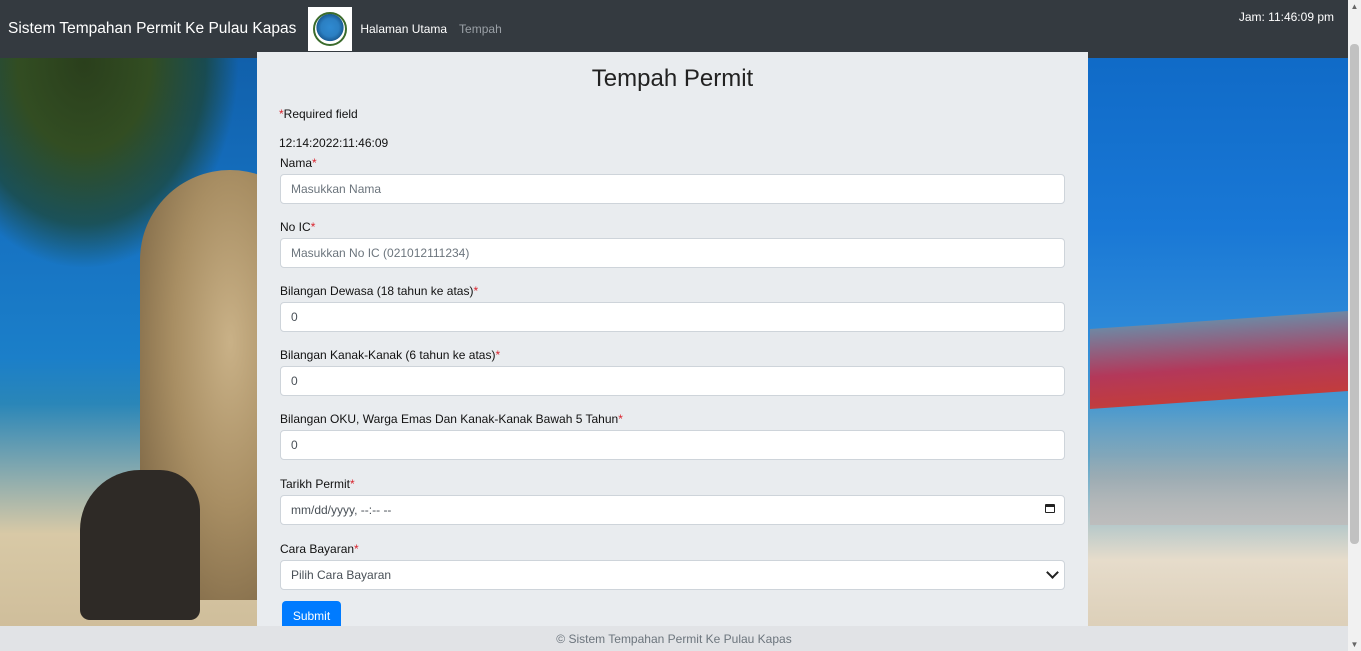 The height and width of the screenshot is (651, 1361). What do you see at coordinates (334, 143) in the screenshot?
I see `form-timestamp: 12:14:2022:11:46:09` at bounding box center [334, 143].